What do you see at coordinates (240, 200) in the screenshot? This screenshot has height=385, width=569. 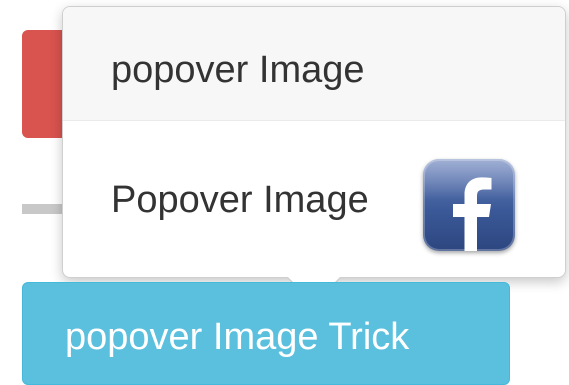 I see `popover-content-text: Popover Image` at bounding box center [240, 200].